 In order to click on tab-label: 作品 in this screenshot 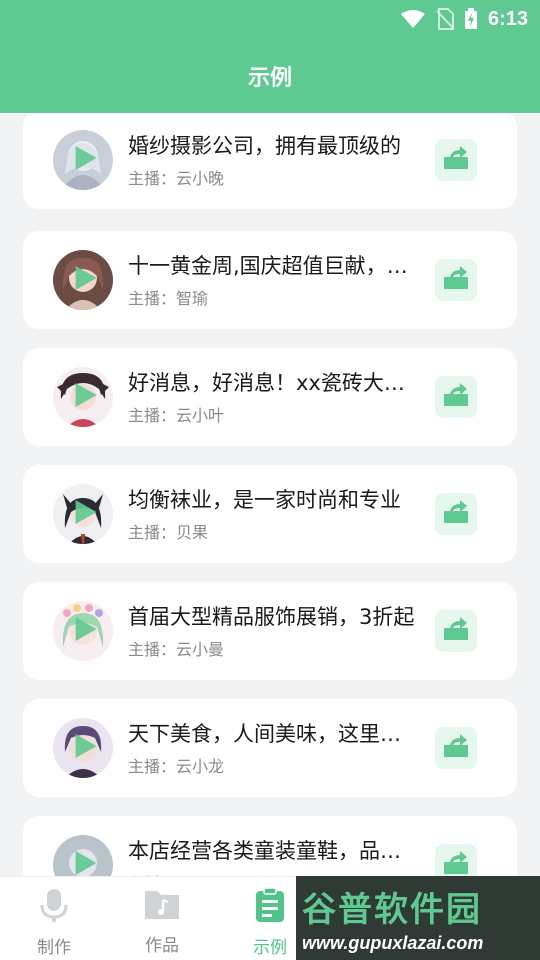, I will do `click(162, 946)`.